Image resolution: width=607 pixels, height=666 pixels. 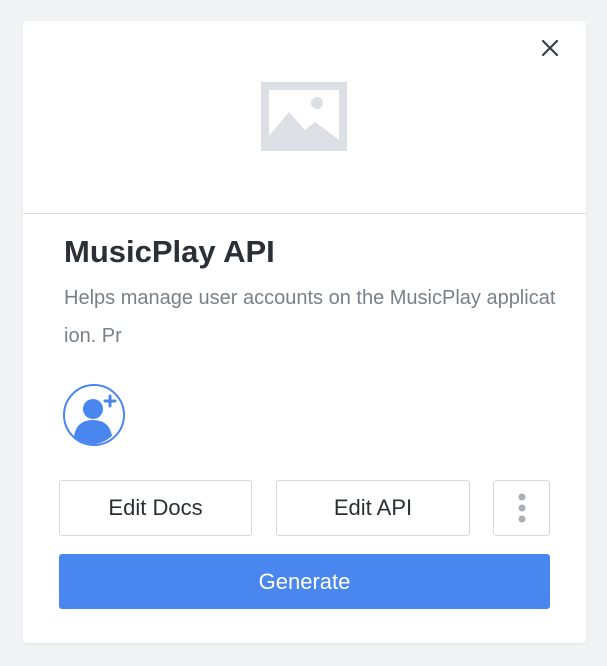 I want to click on edit-api-button: Edit API, so click(x=373, y=508).